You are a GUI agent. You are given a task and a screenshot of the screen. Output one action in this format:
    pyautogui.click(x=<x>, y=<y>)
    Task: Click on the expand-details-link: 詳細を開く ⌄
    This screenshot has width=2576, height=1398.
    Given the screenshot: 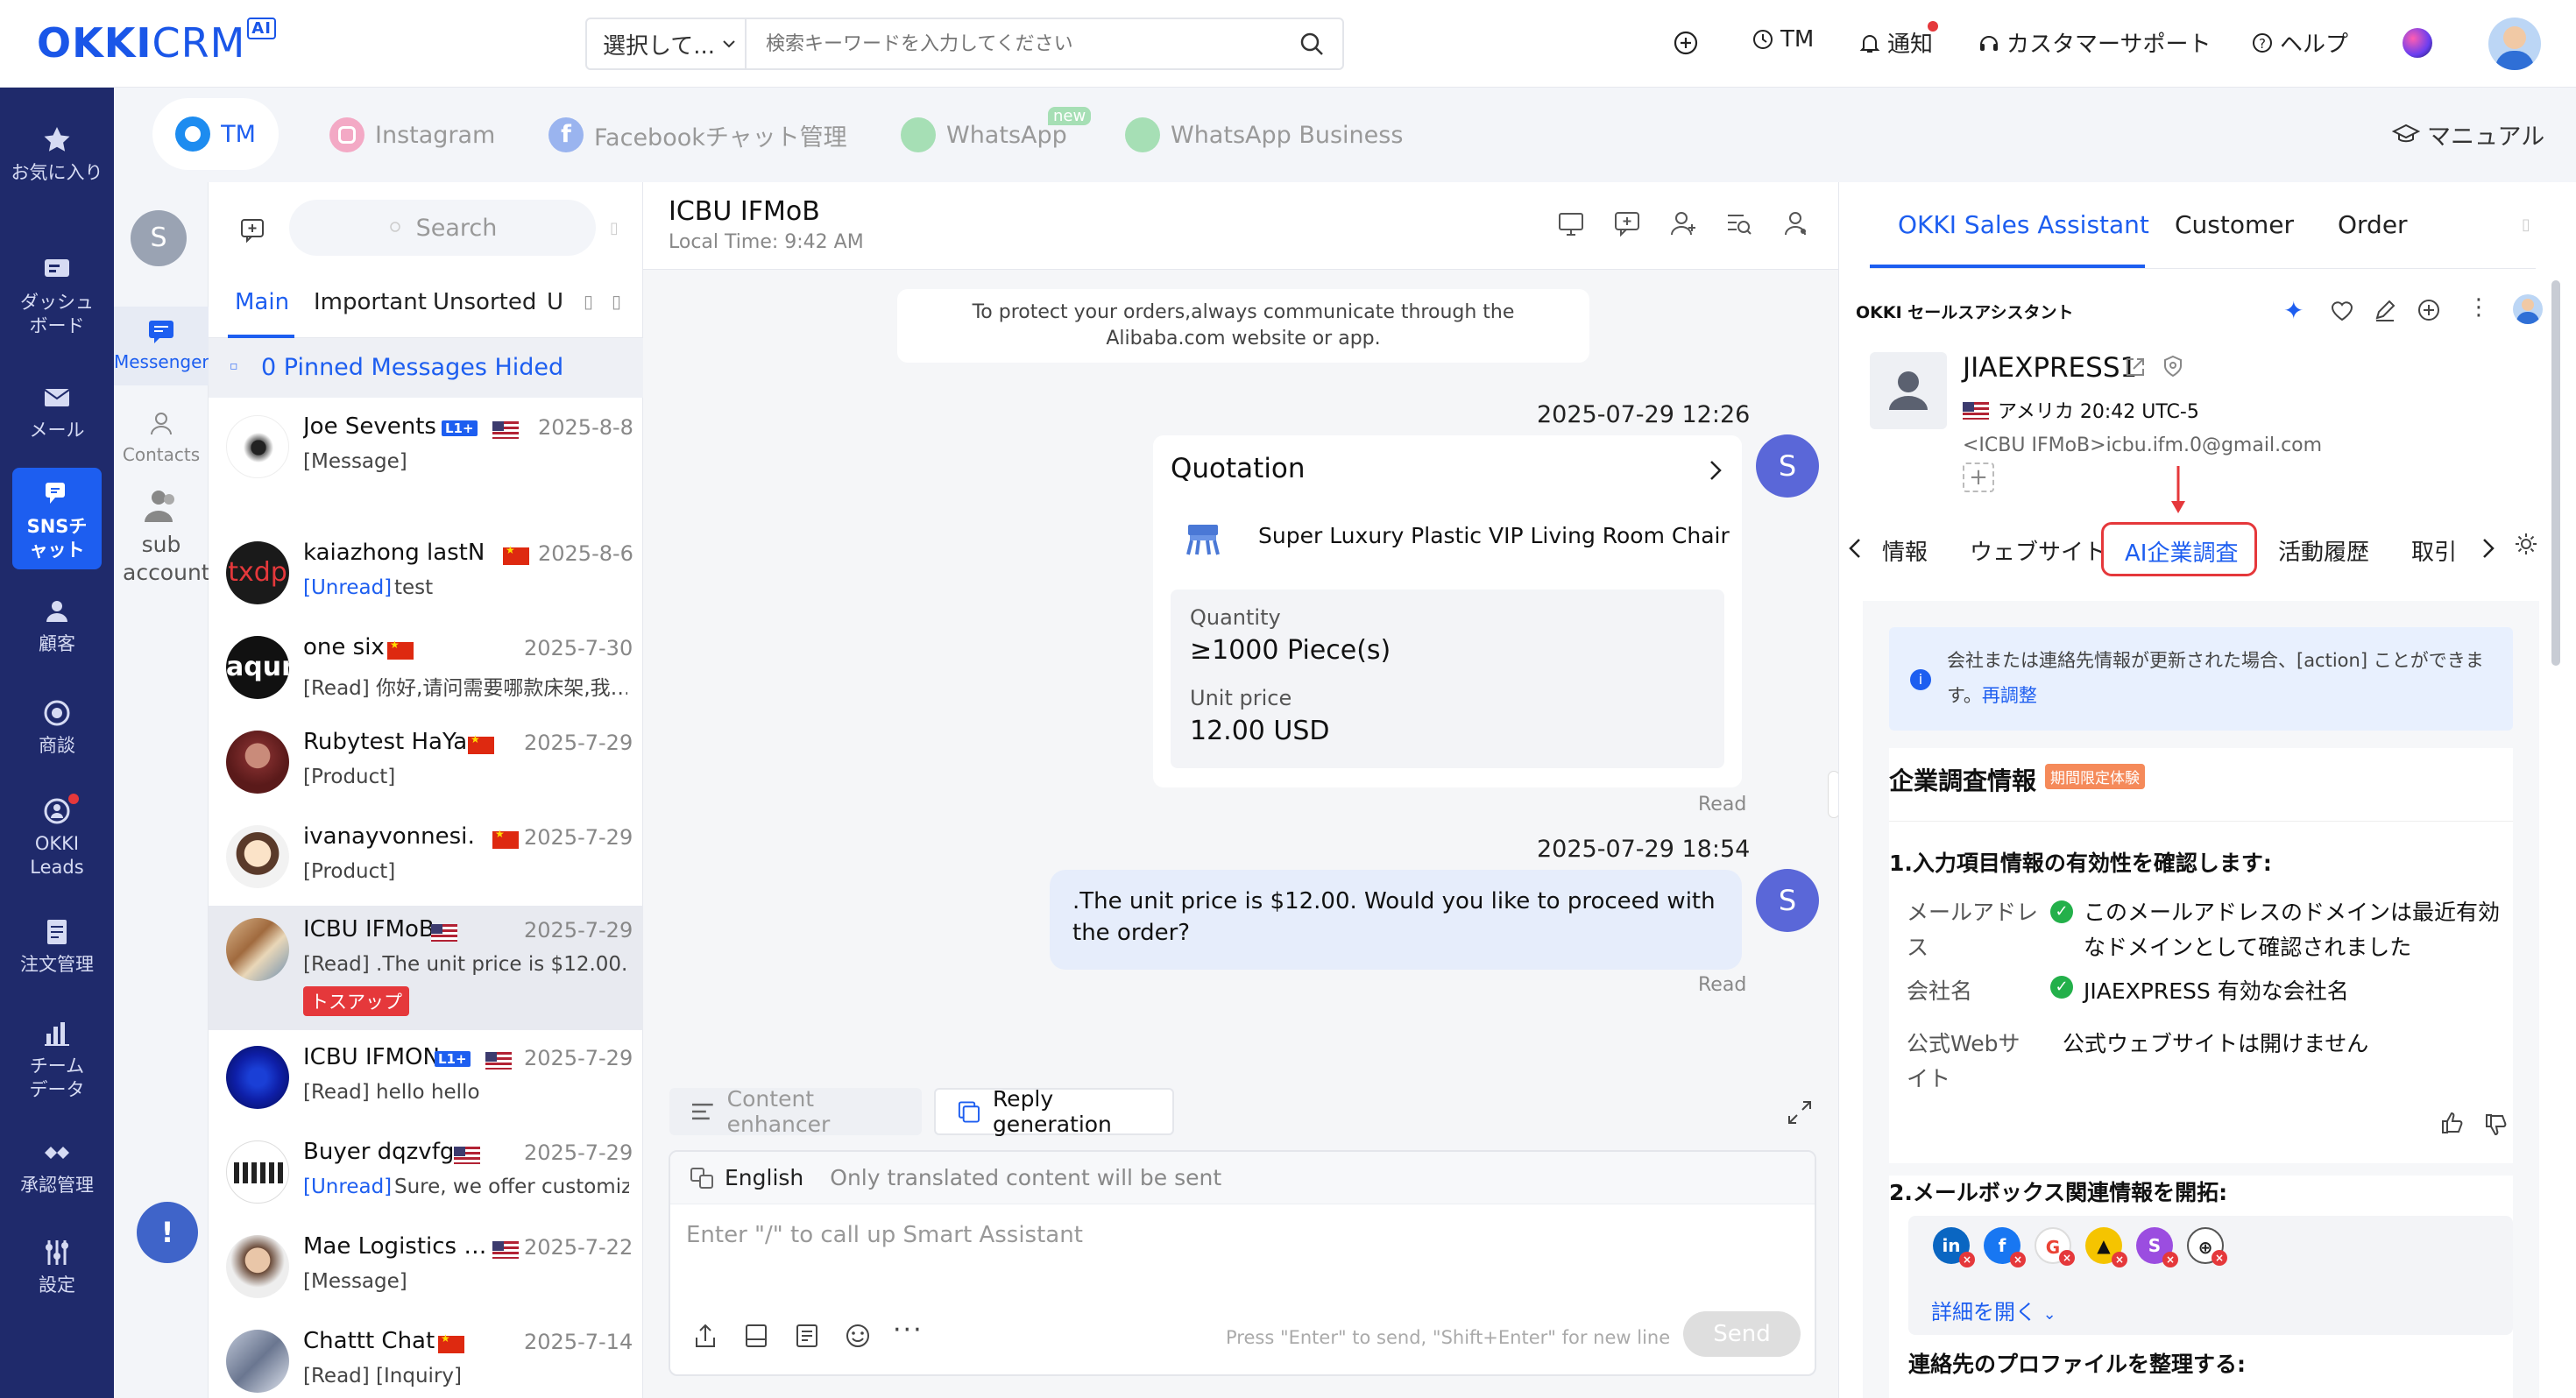 What is the action you would take?
    pyautogui.click(x=1993, y=1310)
    